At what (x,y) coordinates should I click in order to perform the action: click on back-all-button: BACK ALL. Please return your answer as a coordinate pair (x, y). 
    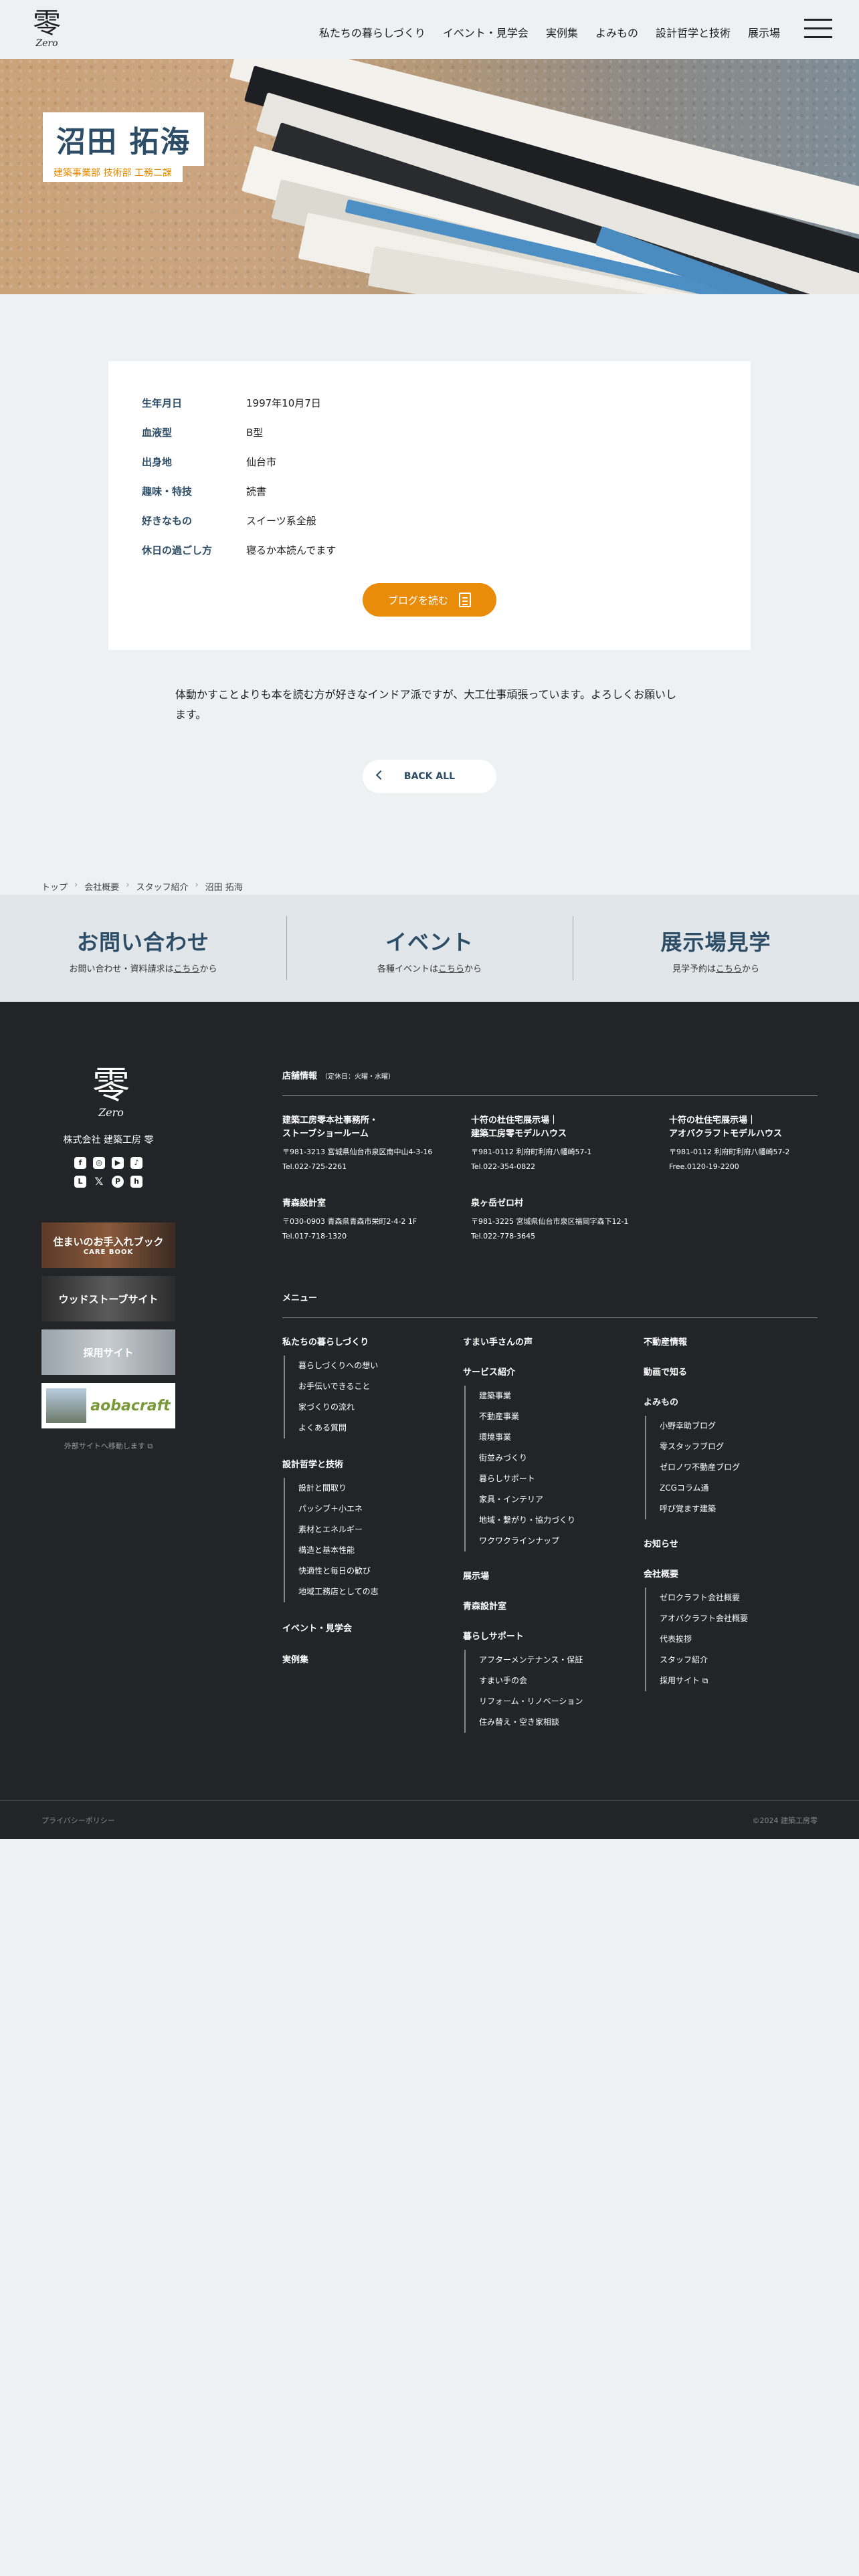
    Looking at the image, I should click on (429, 776).